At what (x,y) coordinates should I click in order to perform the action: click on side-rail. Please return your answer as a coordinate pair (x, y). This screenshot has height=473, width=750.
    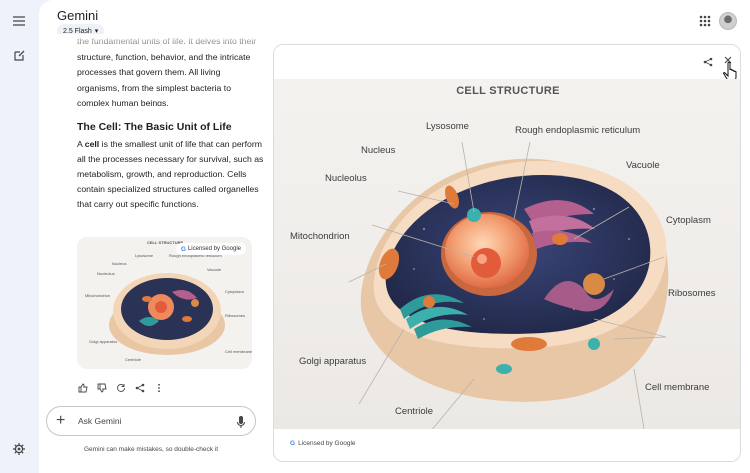
    Looking at the image, I should click on (19, 236).